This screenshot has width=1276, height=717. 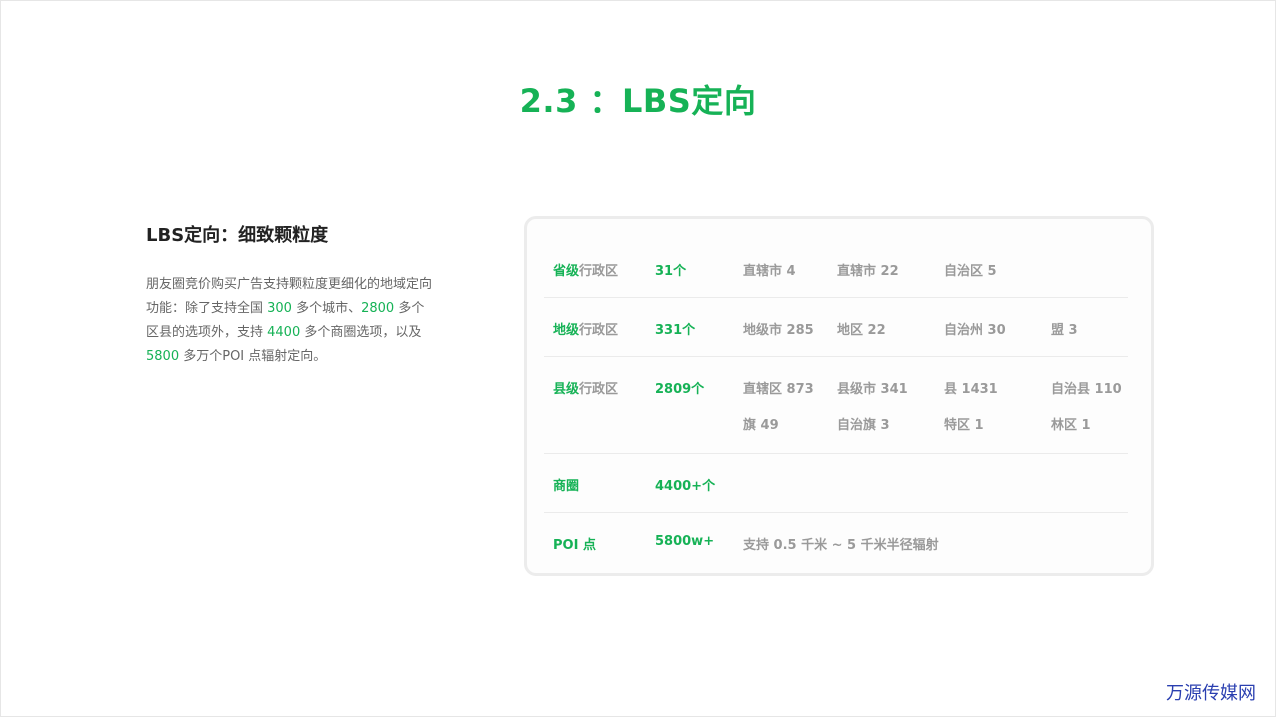 I want to click on row-item: 县级市 341, so click(x=872, y=389).